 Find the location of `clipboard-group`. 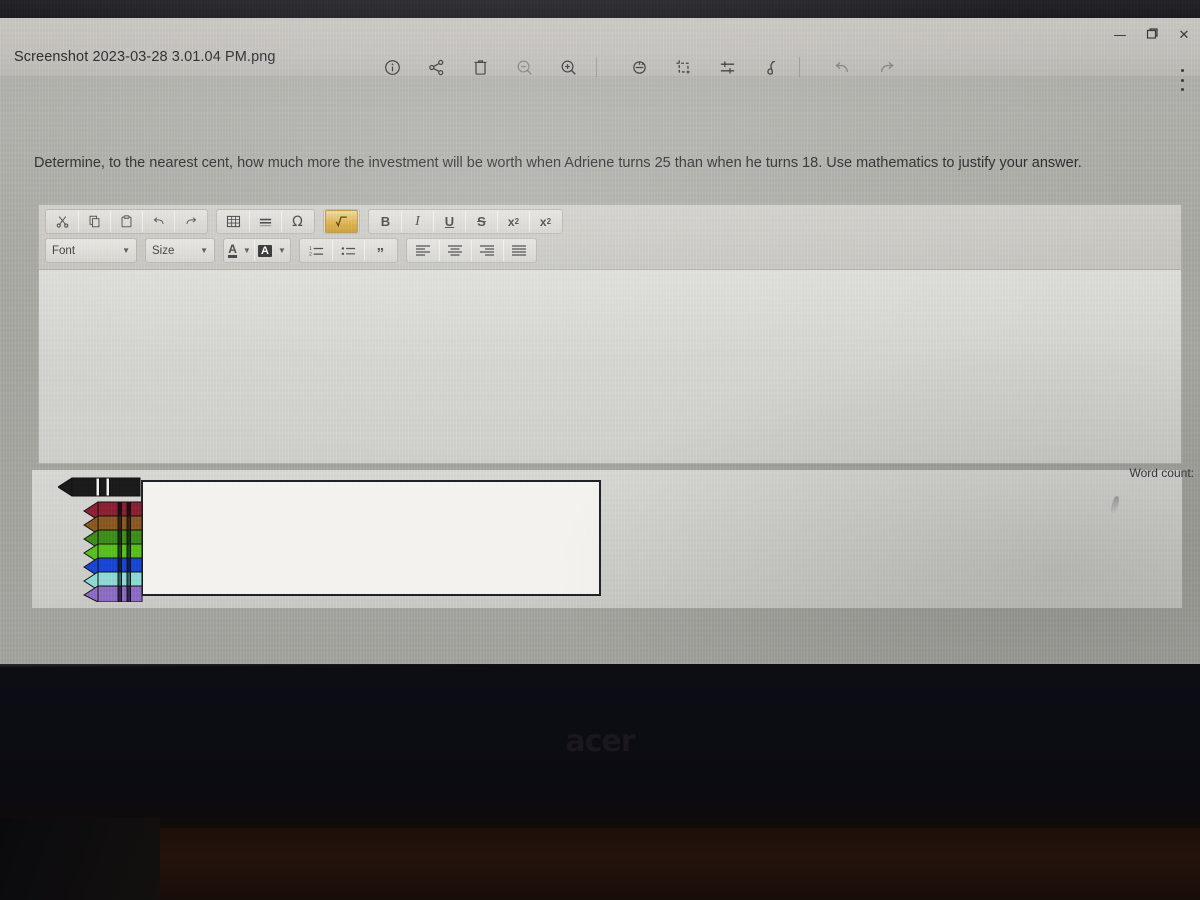

clipboard-group is located at coordinates (126, 221).